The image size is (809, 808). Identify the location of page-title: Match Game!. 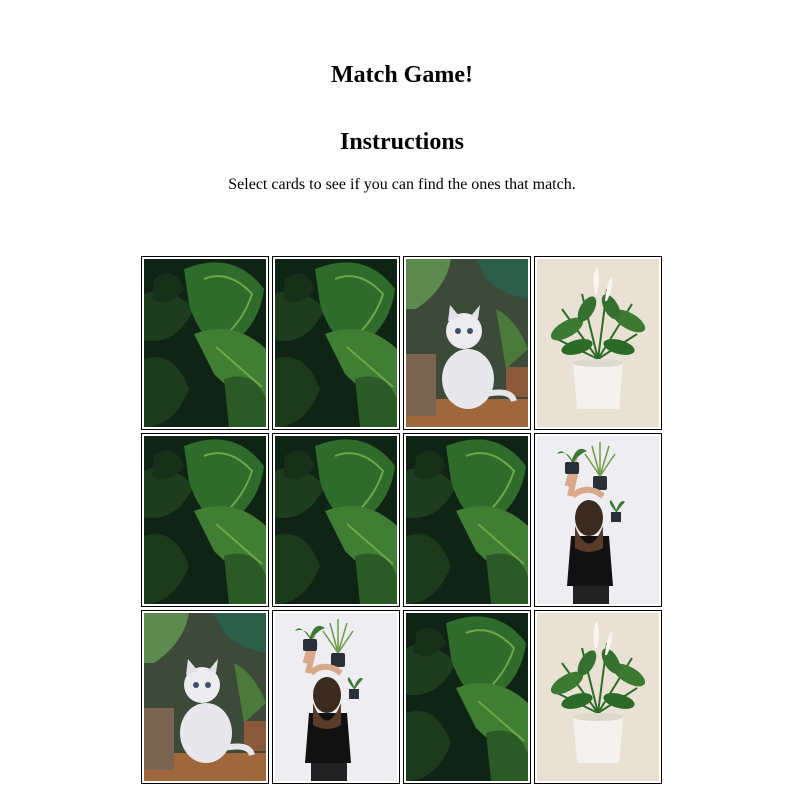
(402, 75).